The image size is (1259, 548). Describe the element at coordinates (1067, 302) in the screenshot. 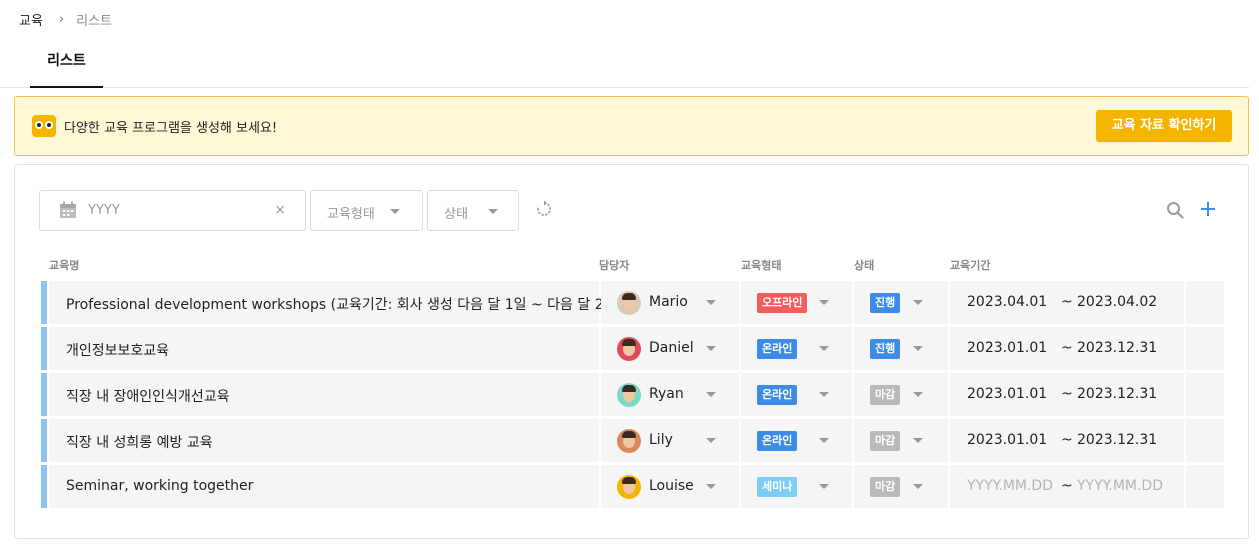

I see `period-cell: 2023.04.01 ~2023.04.02` at that location.